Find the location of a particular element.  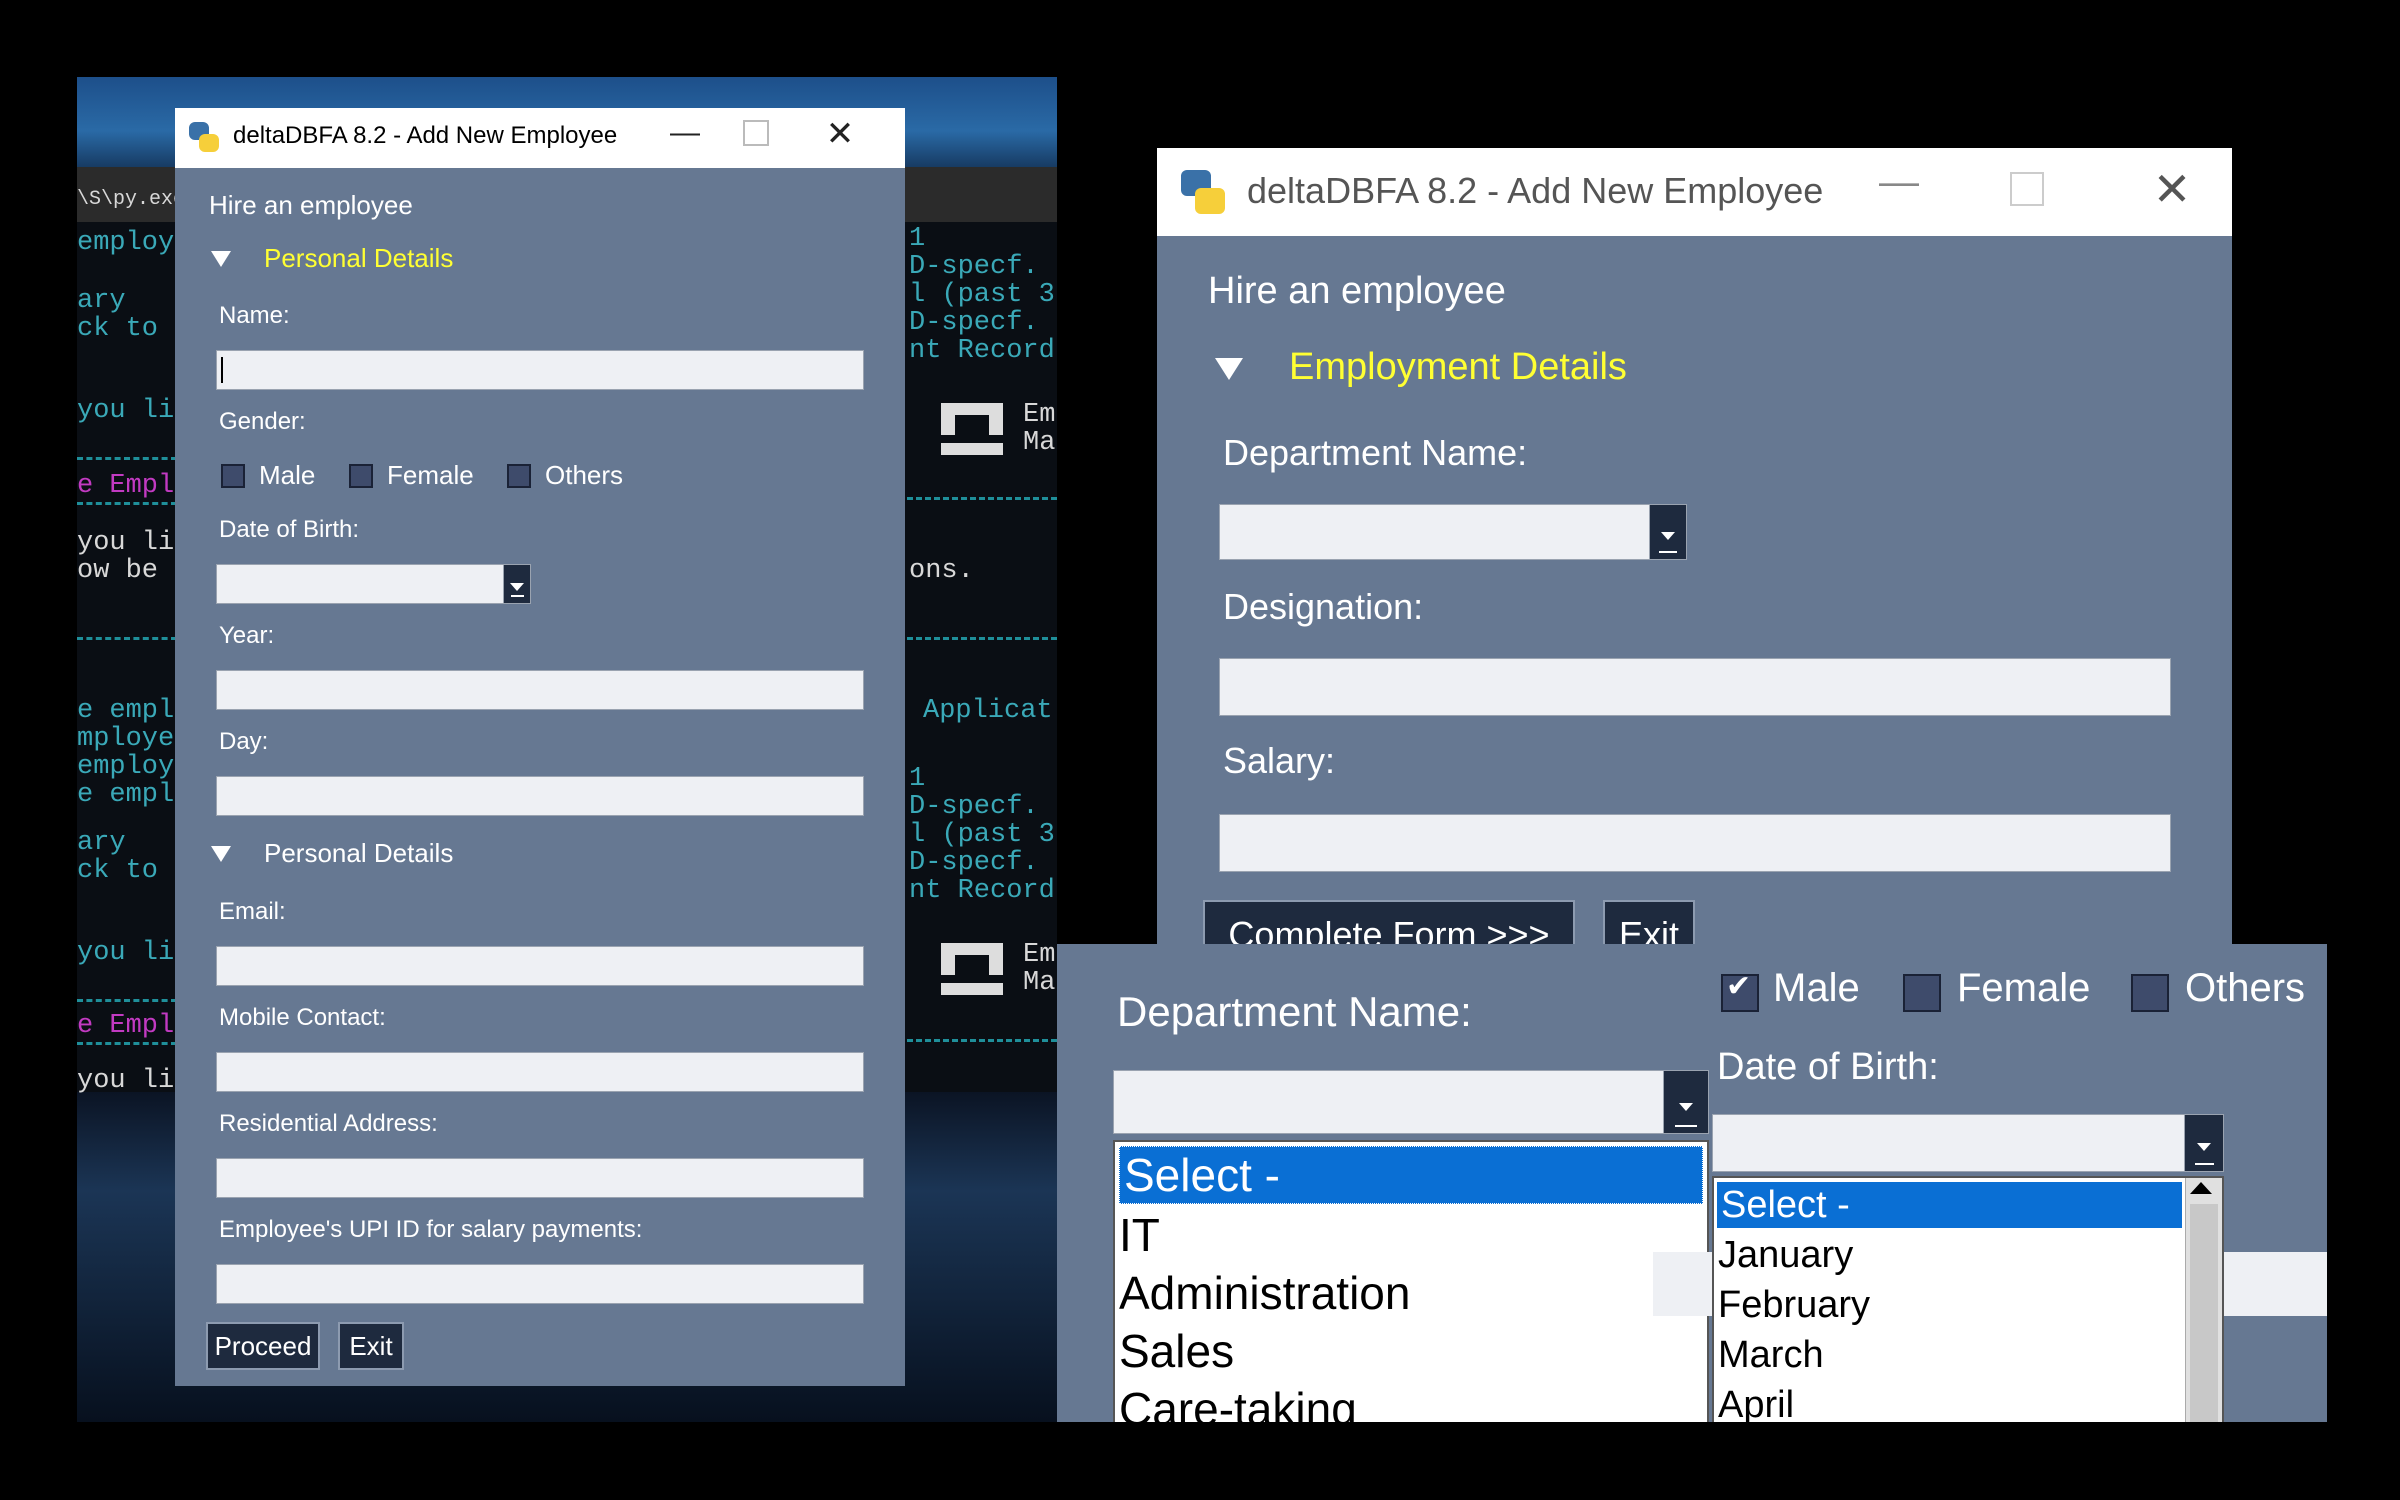

month-option: January is located at coordinates (1948, 1255).